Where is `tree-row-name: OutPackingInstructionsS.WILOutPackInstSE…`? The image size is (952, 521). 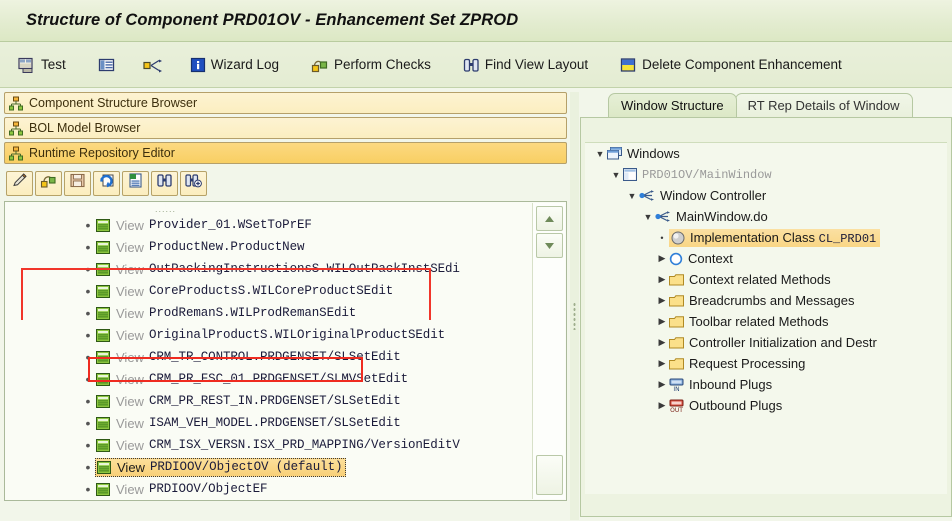
tree-row-name: OutPackingInstructionsS.WILOutPackInstSE… is located at coordinates (304, 269).